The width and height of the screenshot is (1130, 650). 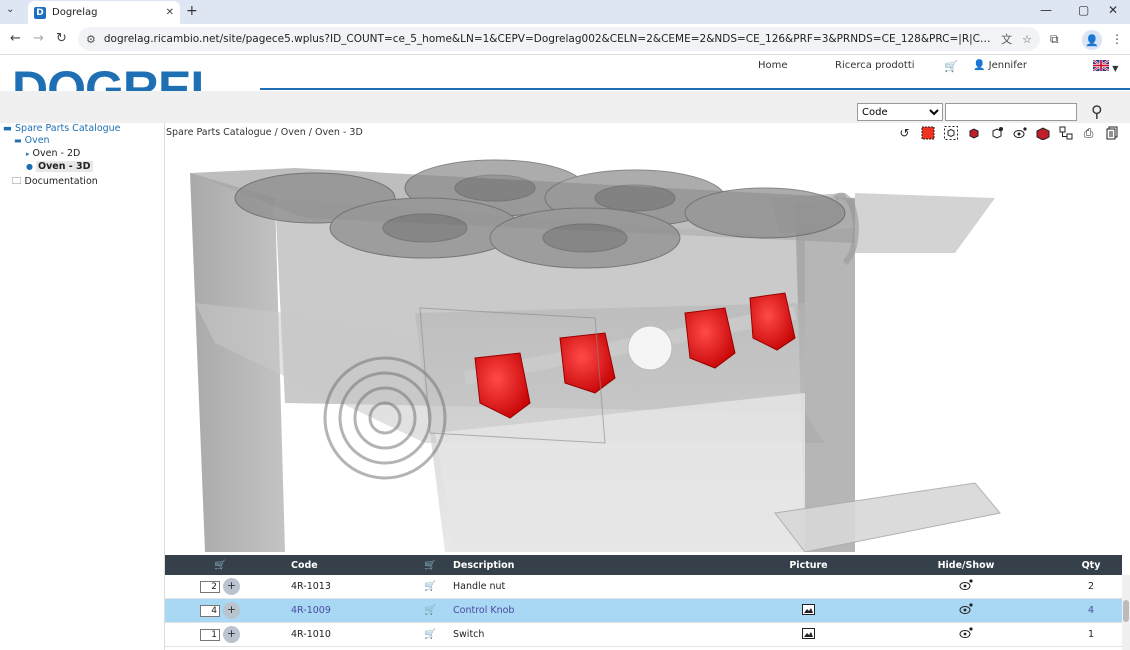 I want to click on tree-item-label: Documentation, so click(x=61, y=181).